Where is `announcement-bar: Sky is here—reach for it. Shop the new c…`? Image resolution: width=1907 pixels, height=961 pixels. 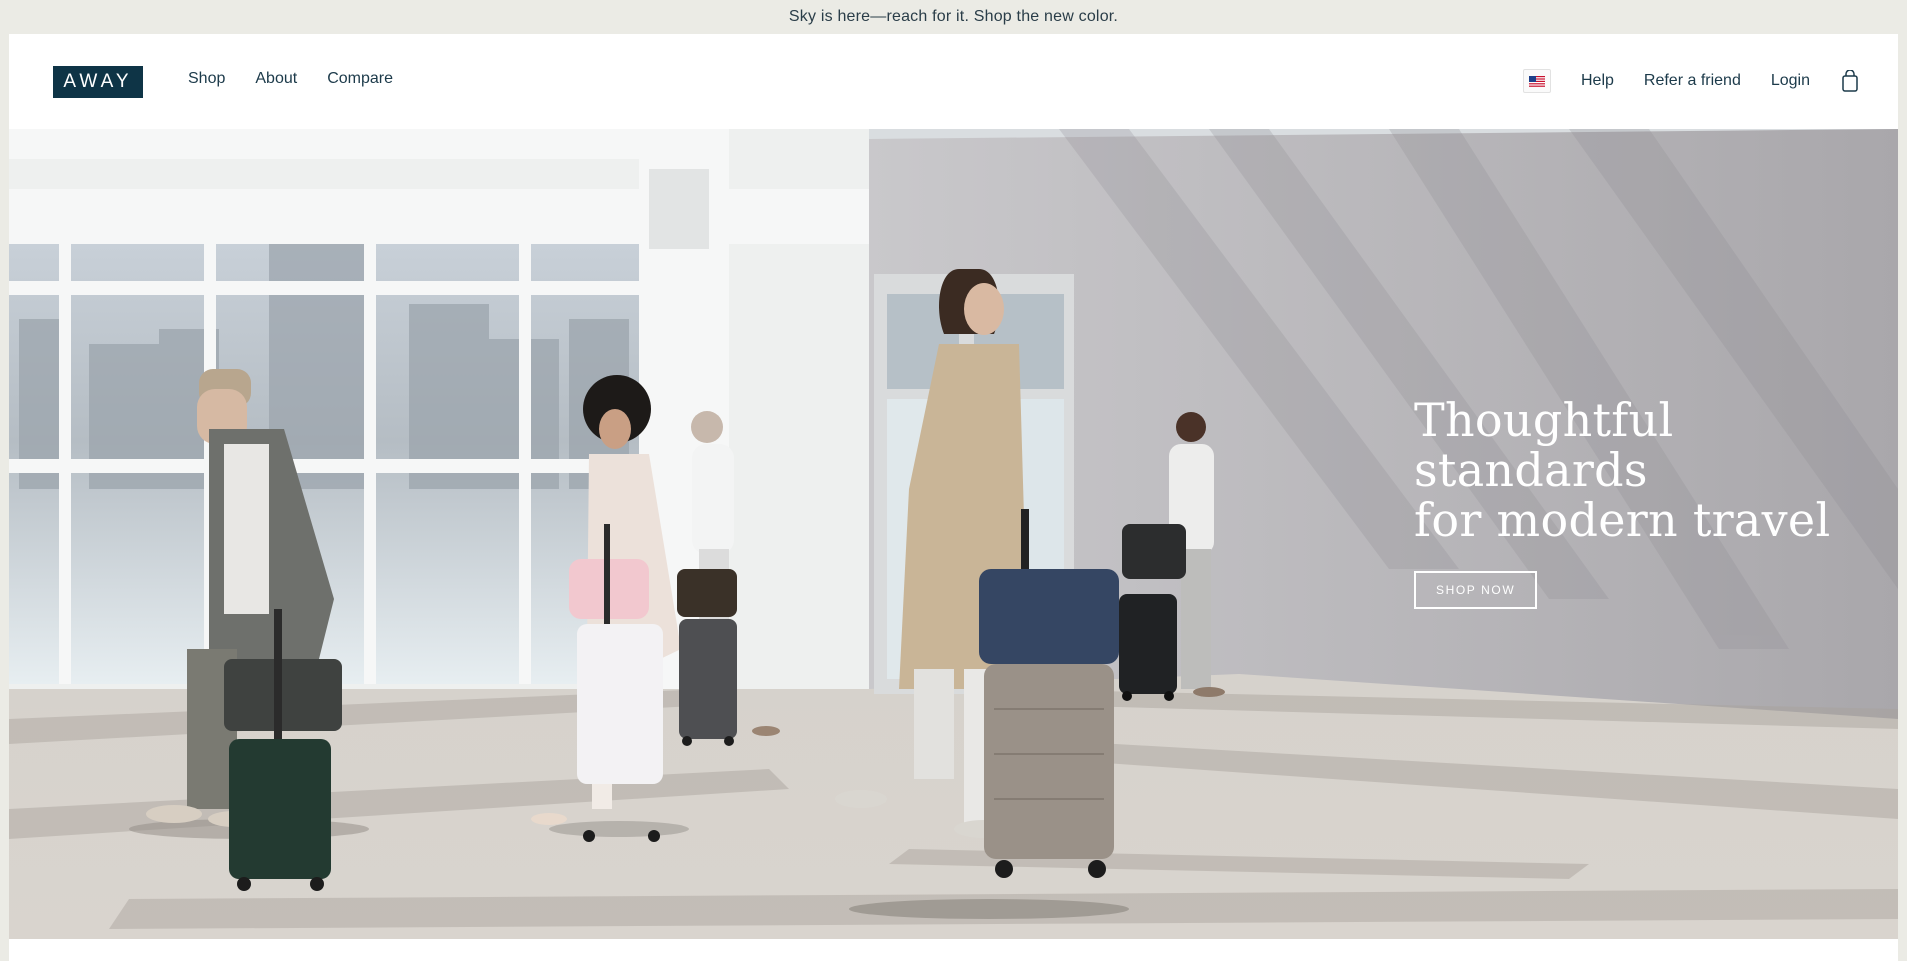
announcement-bar: Sky is here—reach for it. Shop the new c… is located at coordinates (953, 17).